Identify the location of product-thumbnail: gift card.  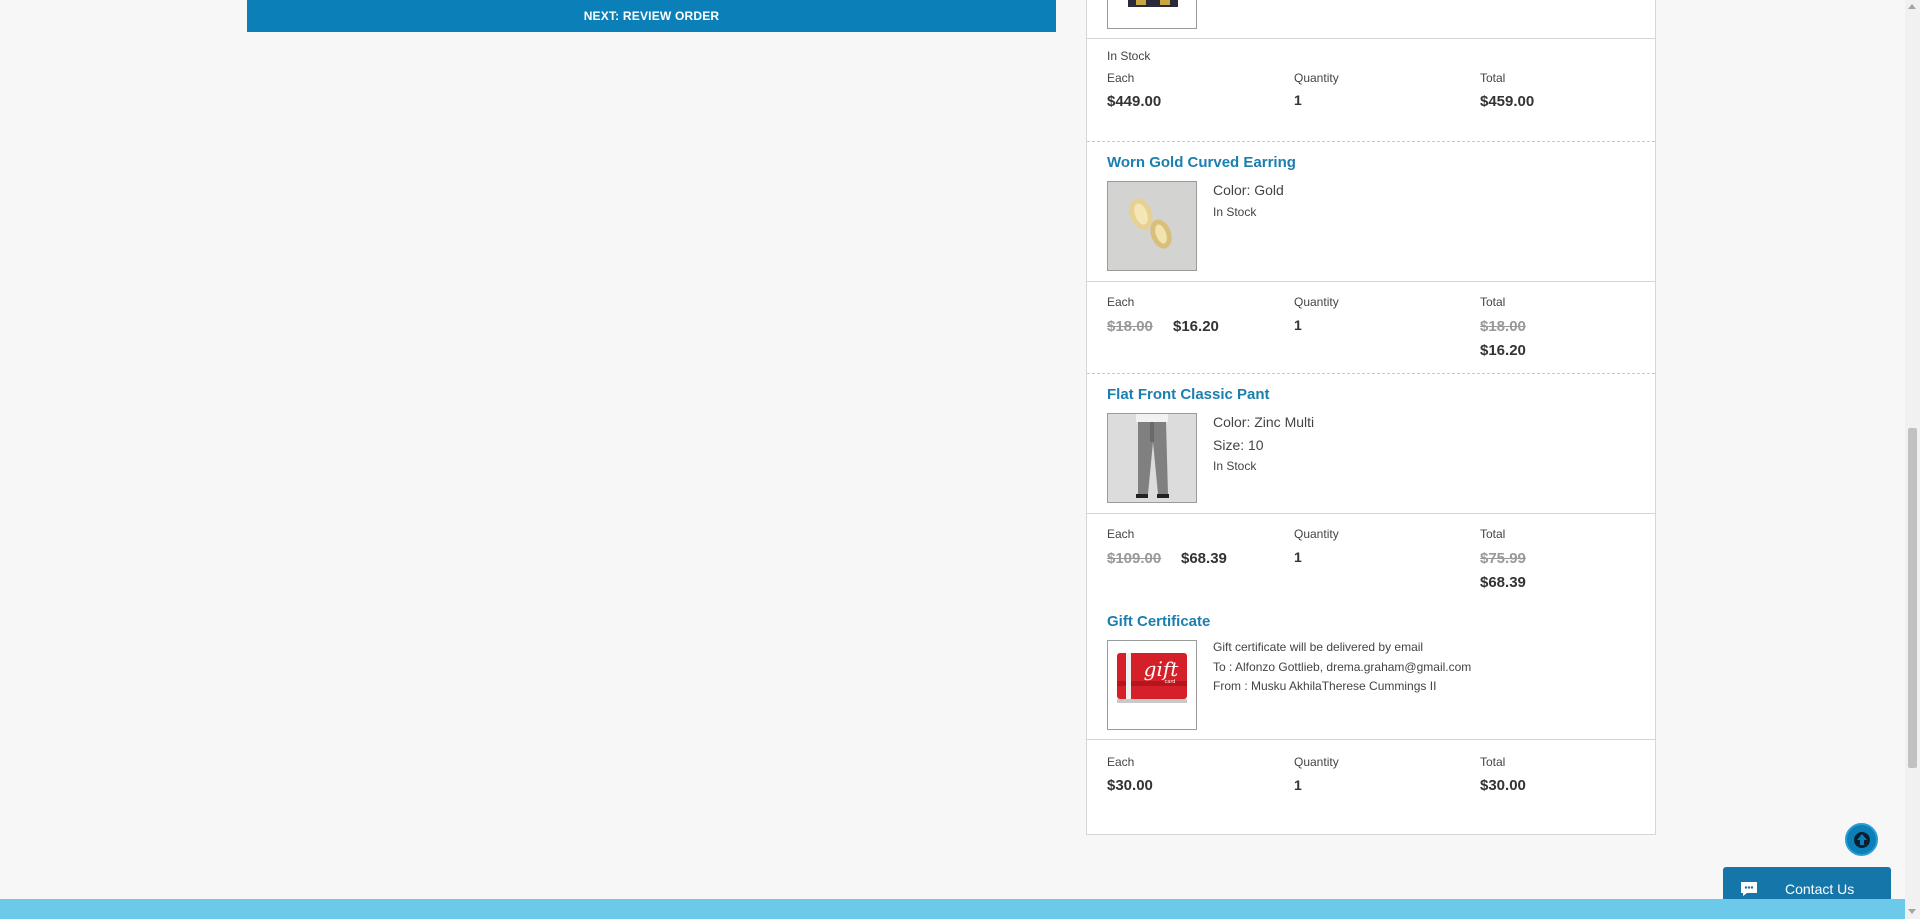
(1152, 685).